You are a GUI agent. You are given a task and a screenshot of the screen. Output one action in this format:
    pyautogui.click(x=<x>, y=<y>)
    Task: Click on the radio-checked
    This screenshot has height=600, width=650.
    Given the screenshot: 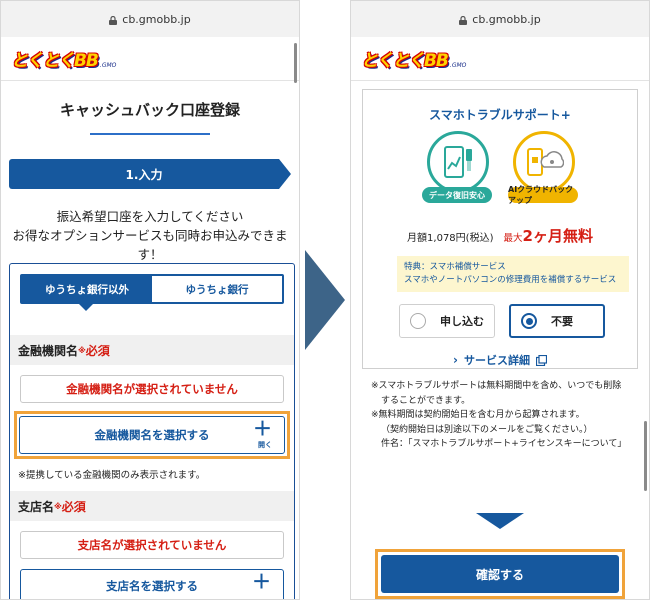 What is the action you would take?
    pyautogui.click(x=529, y=321)
    